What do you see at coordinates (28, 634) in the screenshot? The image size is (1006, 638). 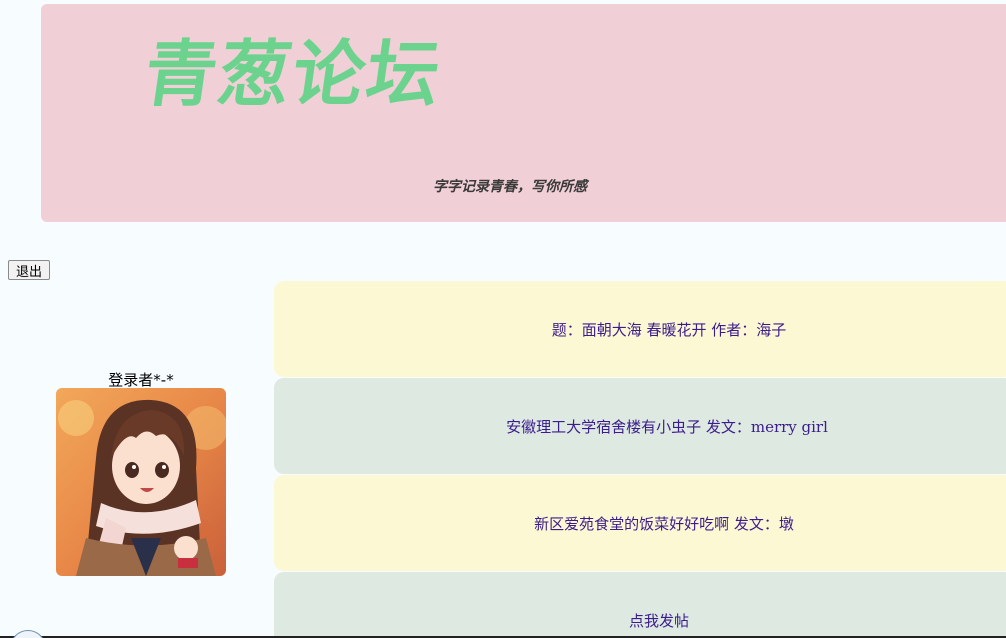 I see `floating-circle-icon` at bounding box center [28, 634].